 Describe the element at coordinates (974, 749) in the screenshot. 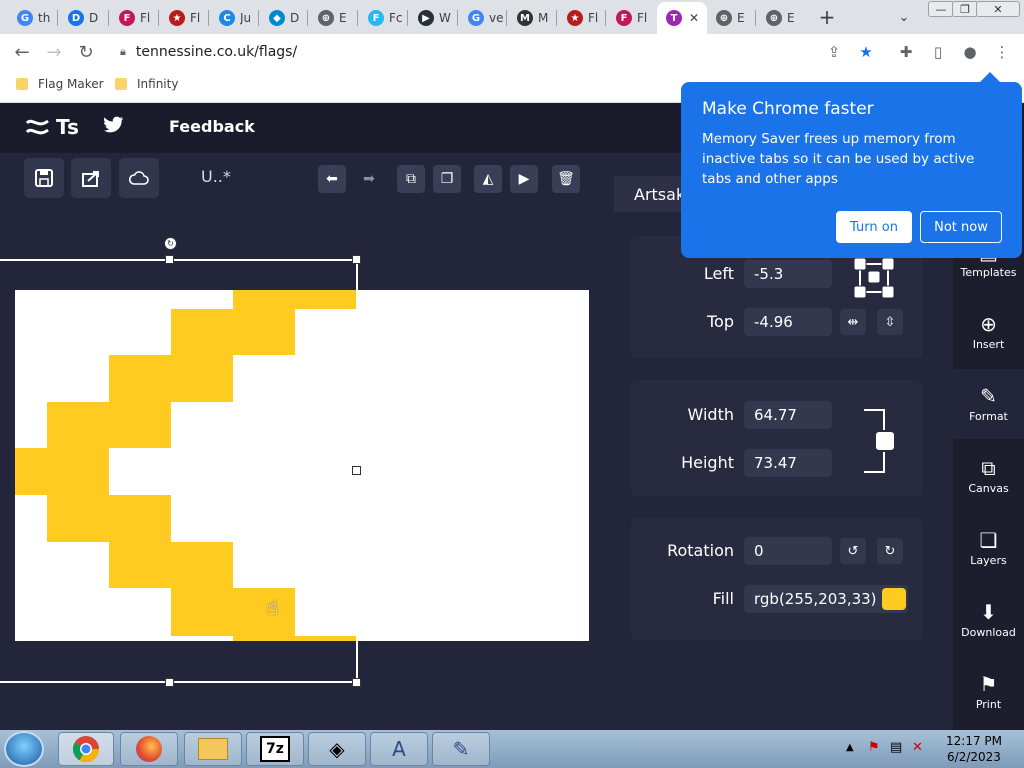

I see `clock: 12:17 PM 6/2/2023` at that location.